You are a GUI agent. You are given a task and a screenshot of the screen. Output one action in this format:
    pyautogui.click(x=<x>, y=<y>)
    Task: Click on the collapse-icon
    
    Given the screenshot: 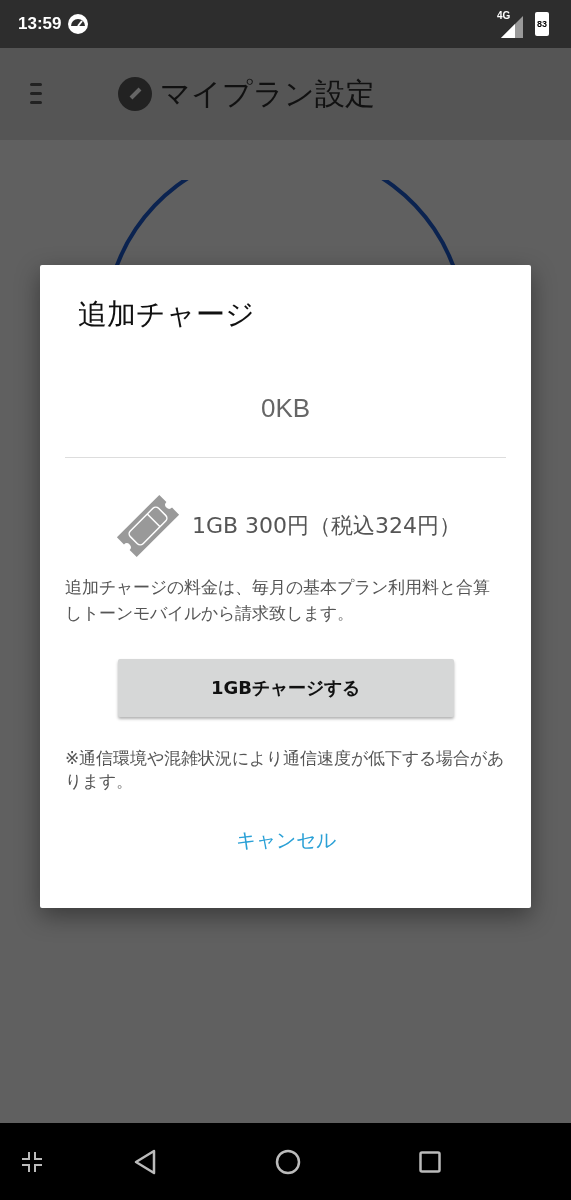 What is the action you would take?
    pyautogui.click(x=32, y=1161)
    